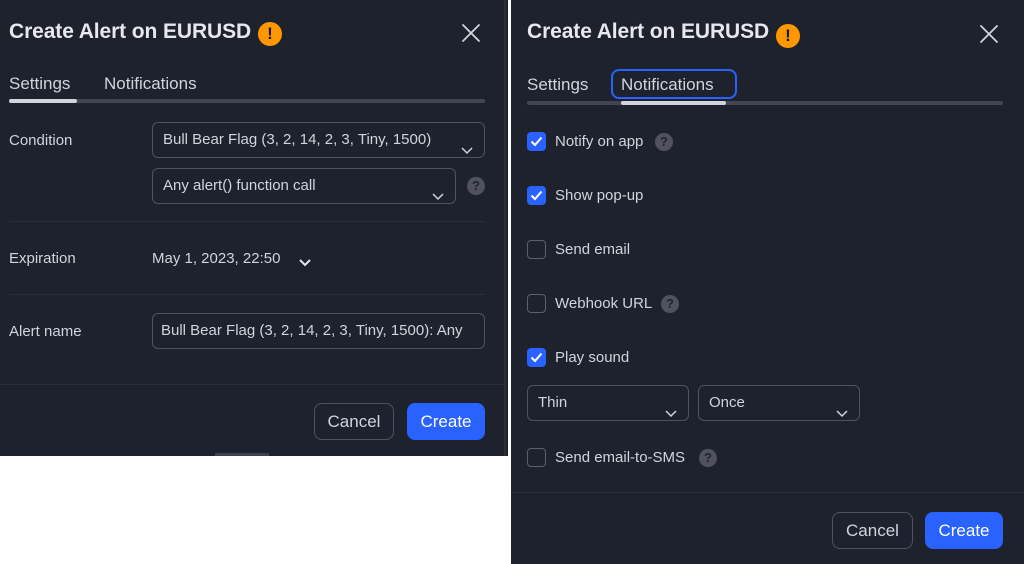 This screenshot has width=1024, height=564. I want to click on background-chart-edge, so click(242, 454).